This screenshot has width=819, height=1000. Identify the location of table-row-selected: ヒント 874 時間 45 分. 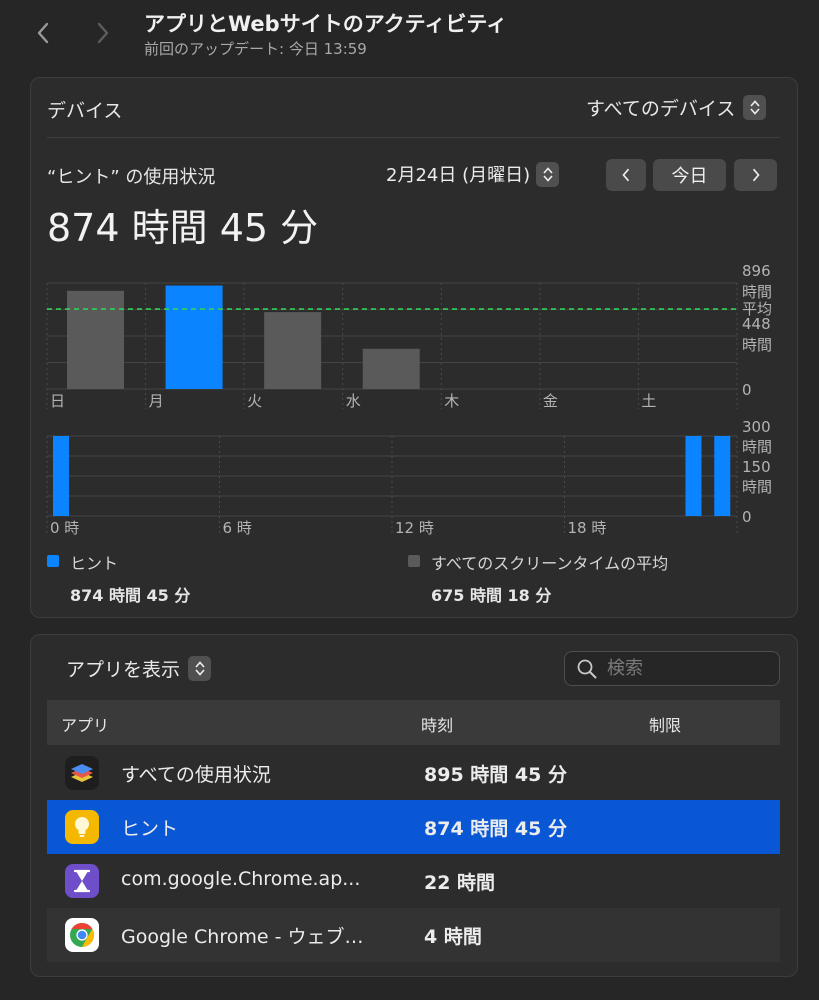
(413, 827).